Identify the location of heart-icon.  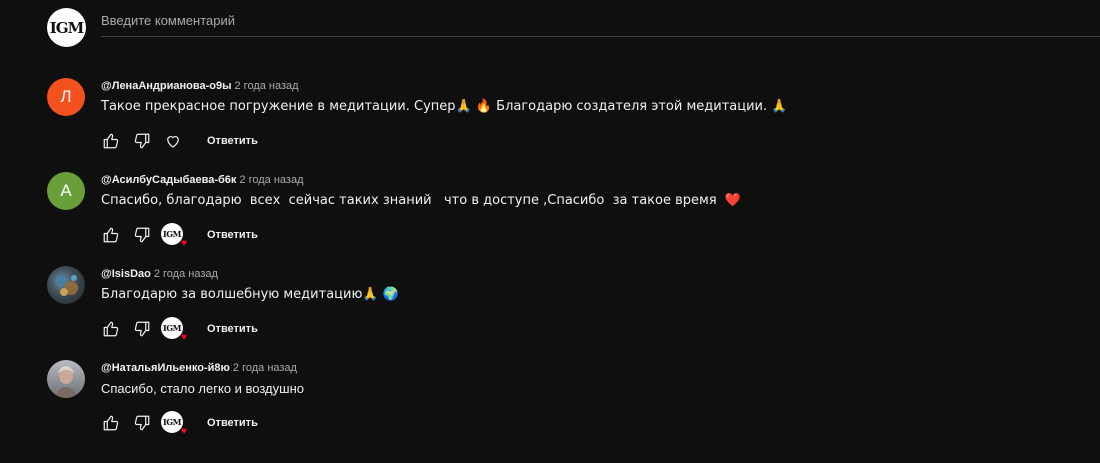
(173, 141).